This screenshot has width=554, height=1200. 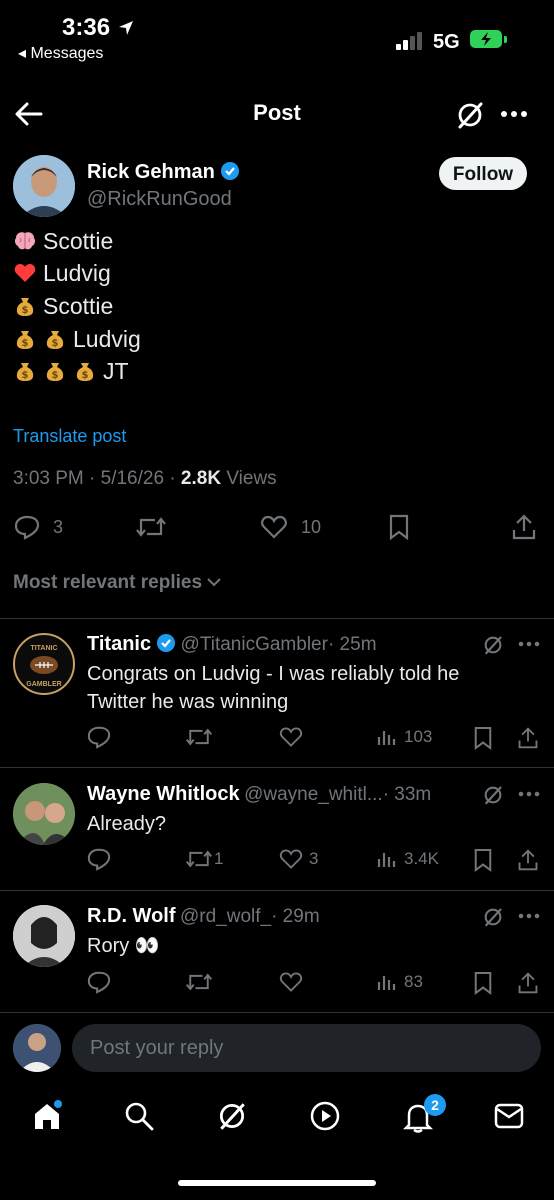 What do you see at coordinates (219, 858) in the screenshot?
I see `repost-count: 1` at bounding box center [219, 858].